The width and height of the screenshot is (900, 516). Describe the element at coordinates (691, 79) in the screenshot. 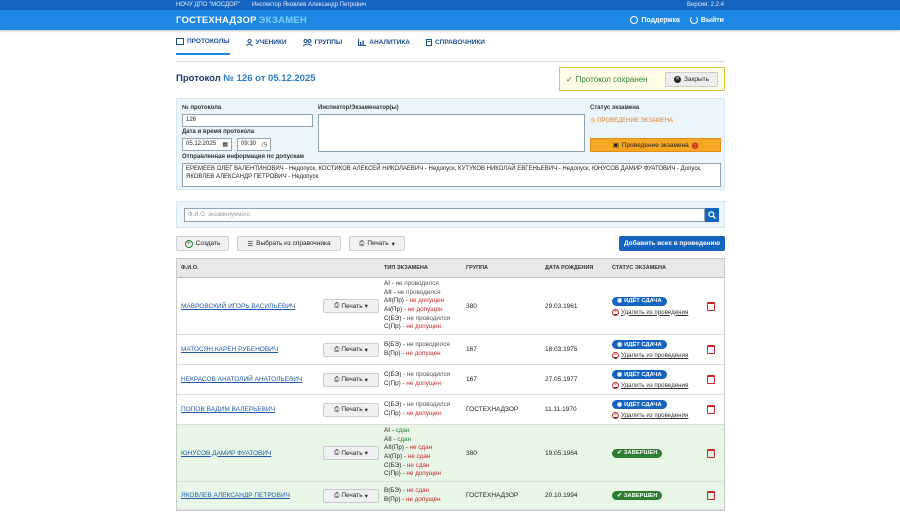

I see `close-button: ✕ Закрыть` at that location.